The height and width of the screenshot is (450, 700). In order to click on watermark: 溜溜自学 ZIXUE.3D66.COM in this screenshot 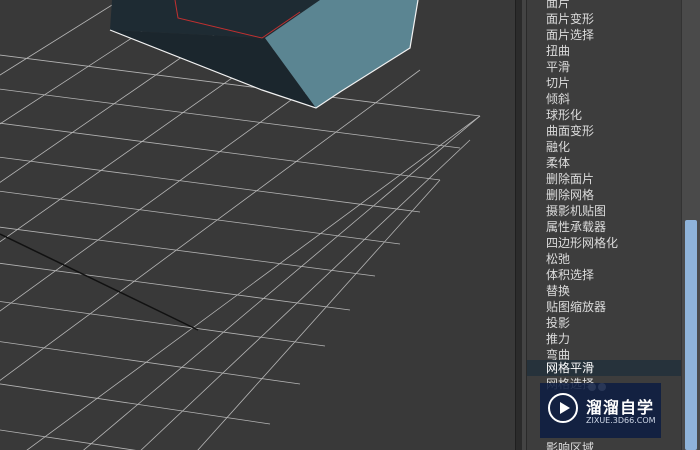, I will do `click(600, 410)`.